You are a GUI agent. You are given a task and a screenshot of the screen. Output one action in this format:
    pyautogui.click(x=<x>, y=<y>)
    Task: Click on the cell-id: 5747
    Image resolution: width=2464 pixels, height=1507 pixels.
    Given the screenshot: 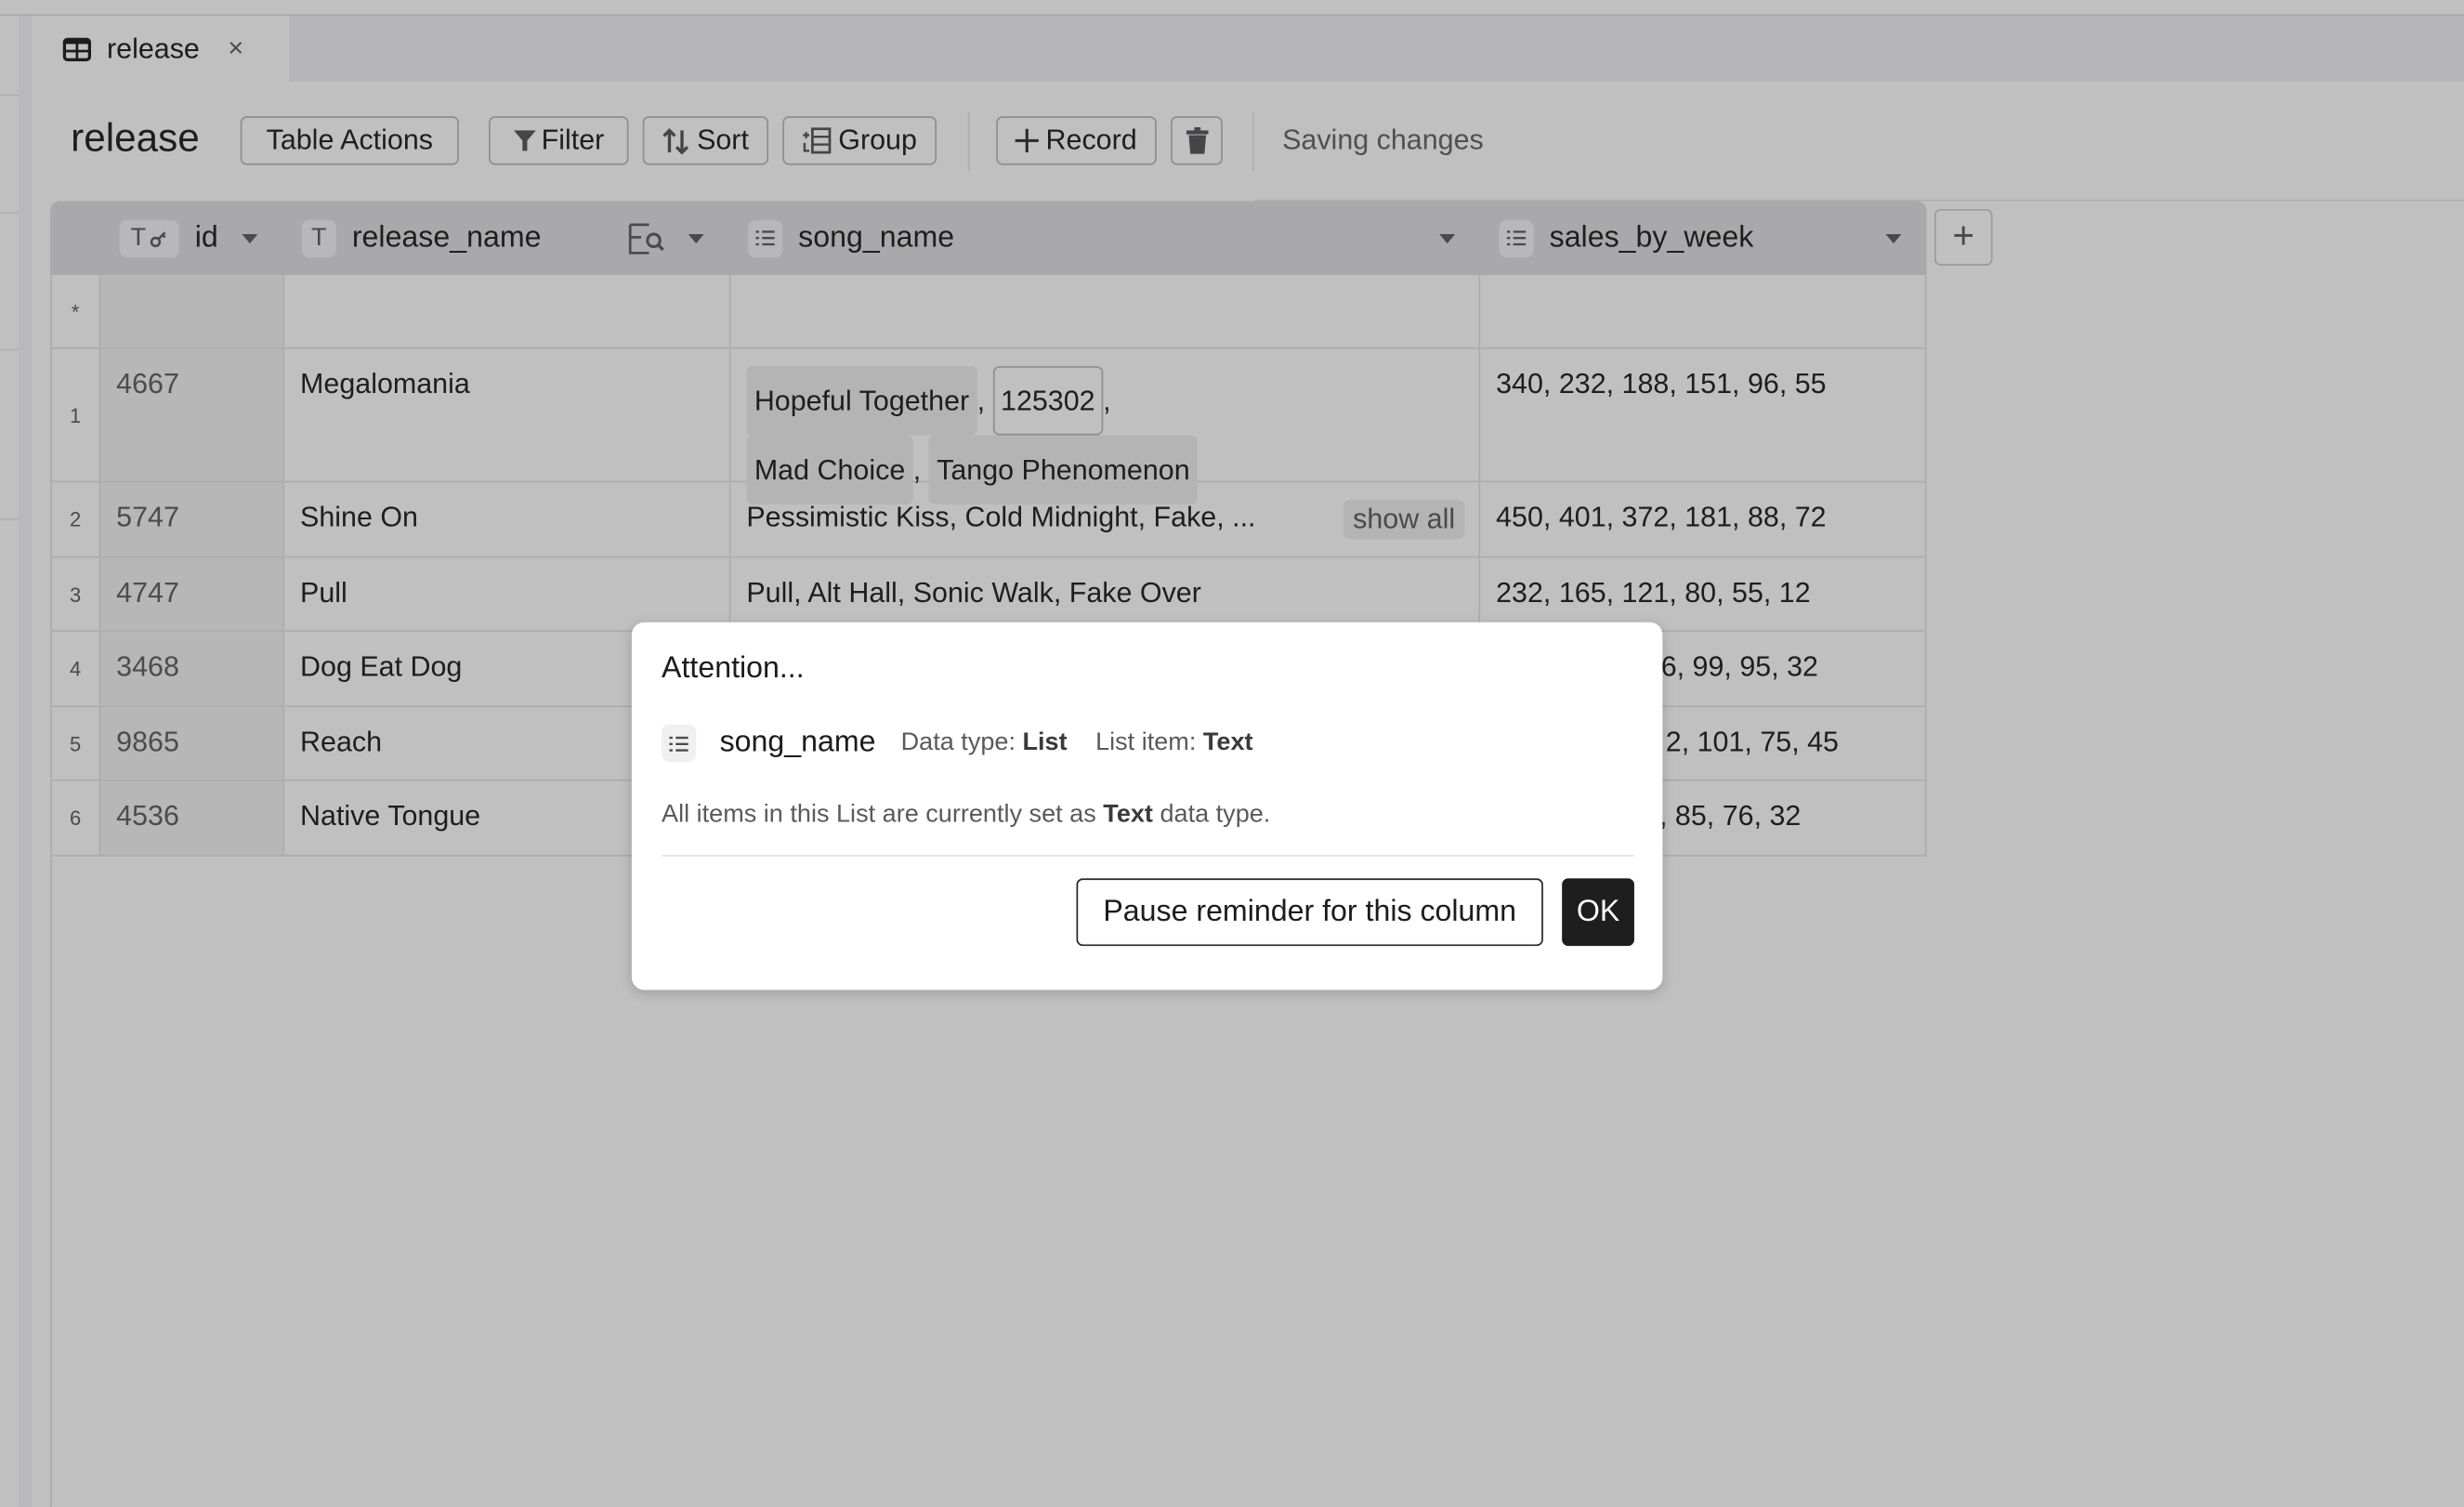 What is the action you would take?
    pyautogui.click(x=191, y=519)
    